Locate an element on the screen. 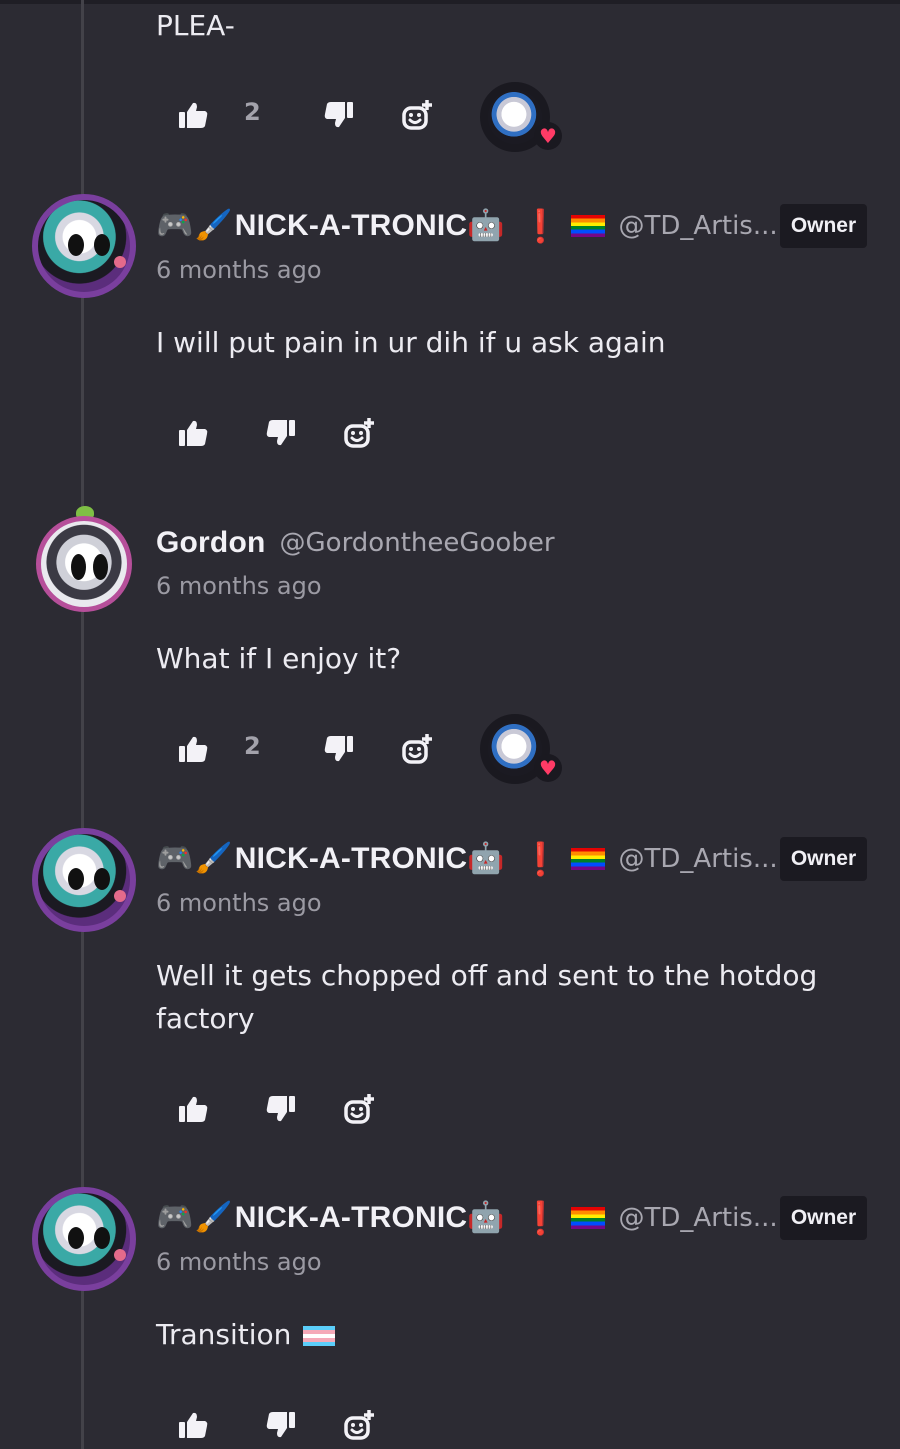 The image size is (900, 1449). comment-text: I will put pain in ur dih if u ask again is located at coordinates (411, 342).